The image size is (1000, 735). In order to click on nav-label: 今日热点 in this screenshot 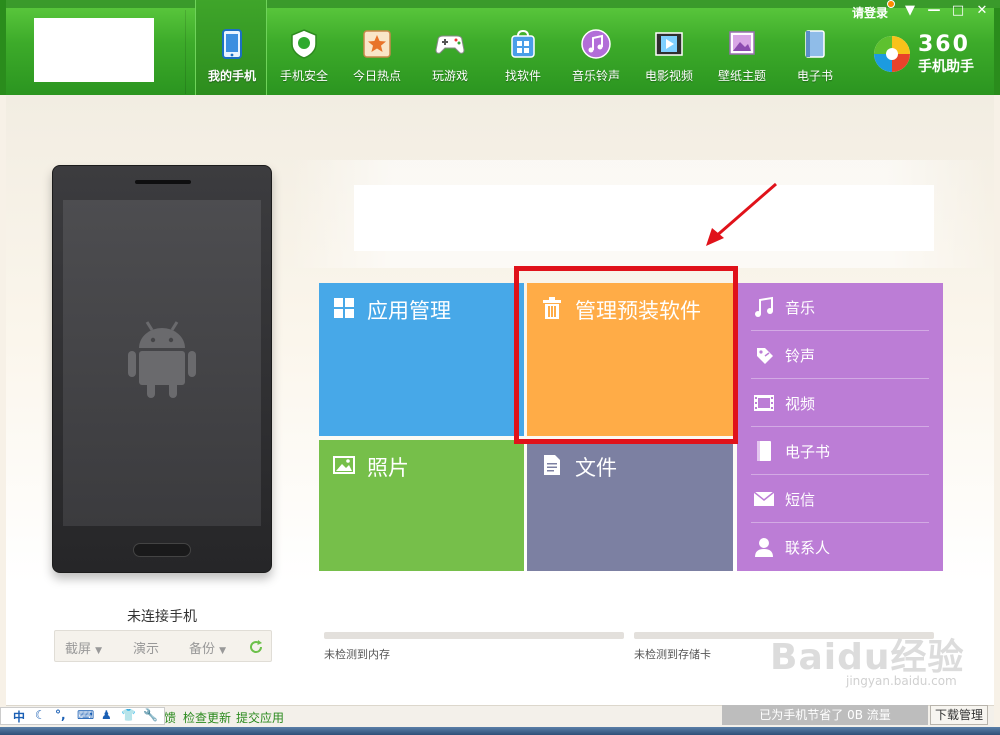, I will do `click(376, 76)`.